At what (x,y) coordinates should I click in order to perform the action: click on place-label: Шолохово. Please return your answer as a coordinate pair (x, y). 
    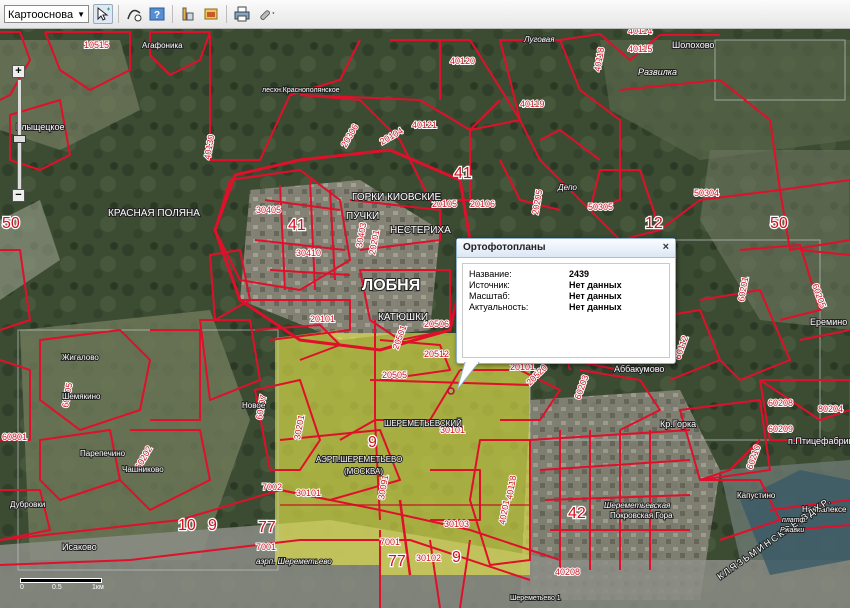
    Looking at the image, I should click on (693, 45).